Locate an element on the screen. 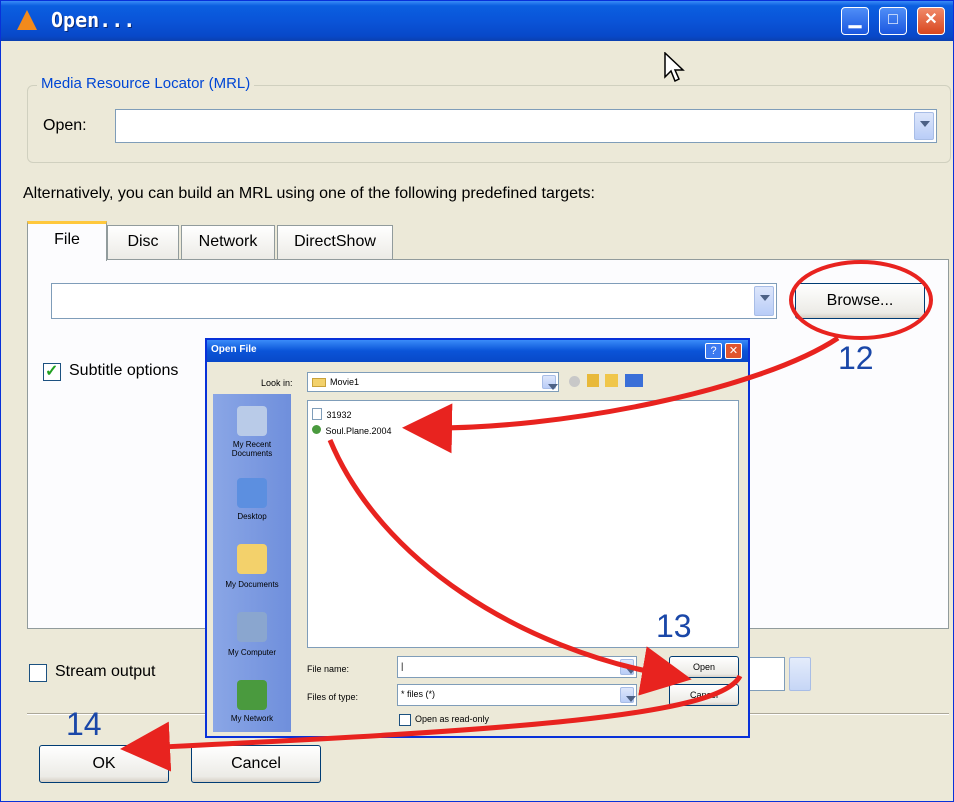 The height and width of the screenshot is (802, 954). arrow-browse-to-file is located at coordinates (621, 394).